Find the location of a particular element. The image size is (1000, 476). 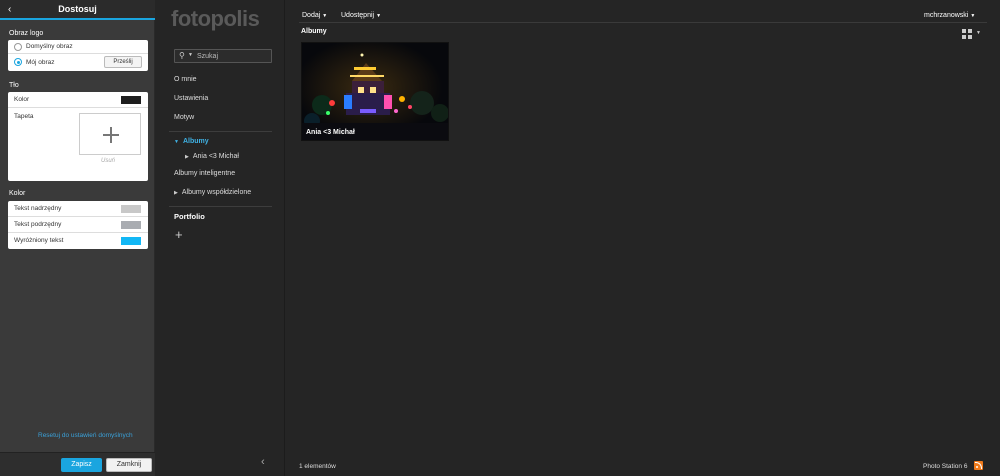

color-row-label: Tekst nadrzędny is located at coordinates (38, 208).